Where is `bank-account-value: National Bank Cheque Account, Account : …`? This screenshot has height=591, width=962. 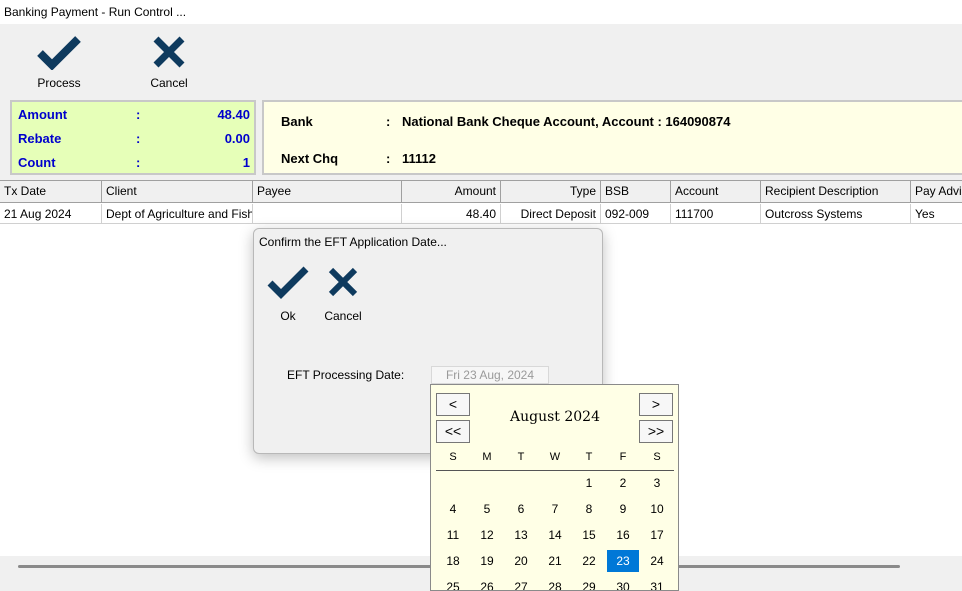 bank-account-value: National Bank Cheque Account, Account : … is located at coordinates (566, 121).